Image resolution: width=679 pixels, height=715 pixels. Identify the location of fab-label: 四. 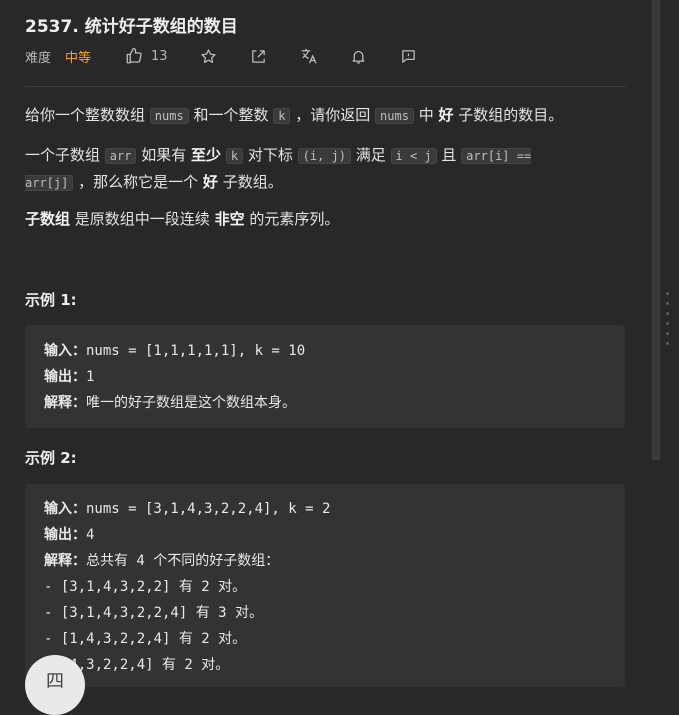
(55, 681).